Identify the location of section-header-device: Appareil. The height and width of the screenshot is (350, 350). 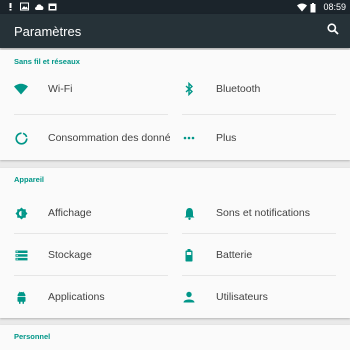
(29, 179).